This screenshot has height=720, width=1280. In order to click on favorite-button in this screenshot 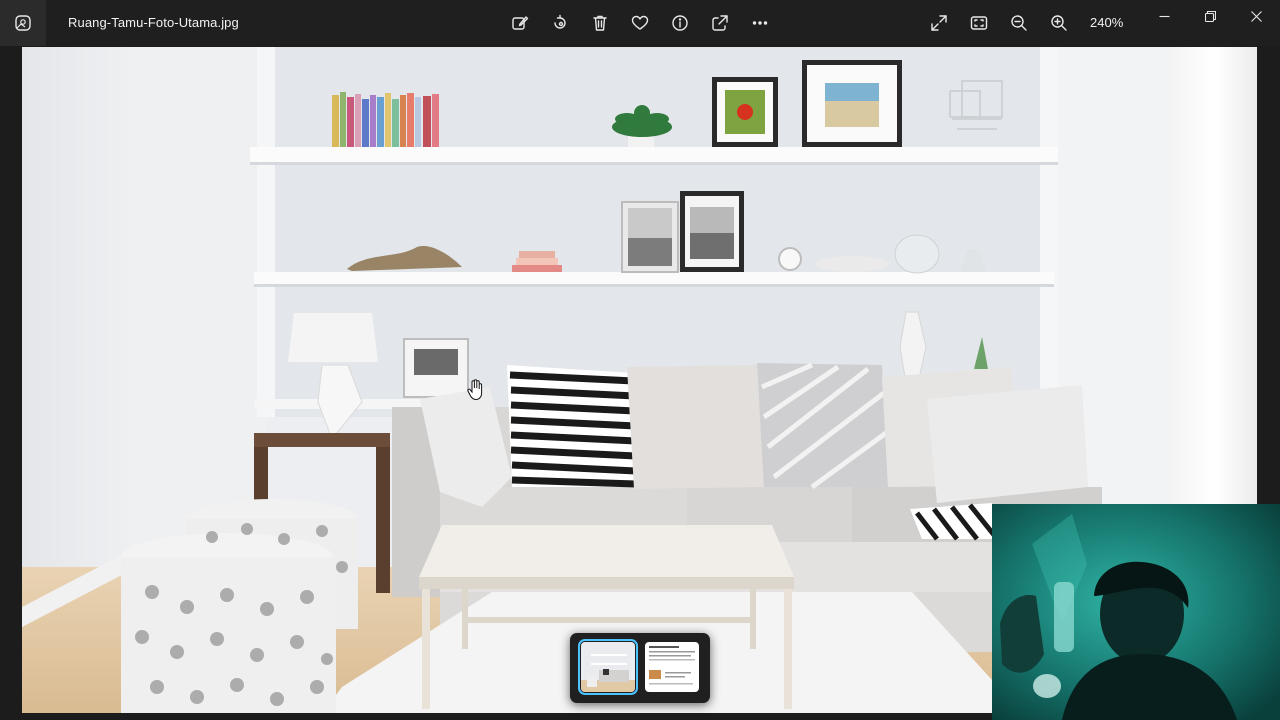, I will do `click(640, 23)`.